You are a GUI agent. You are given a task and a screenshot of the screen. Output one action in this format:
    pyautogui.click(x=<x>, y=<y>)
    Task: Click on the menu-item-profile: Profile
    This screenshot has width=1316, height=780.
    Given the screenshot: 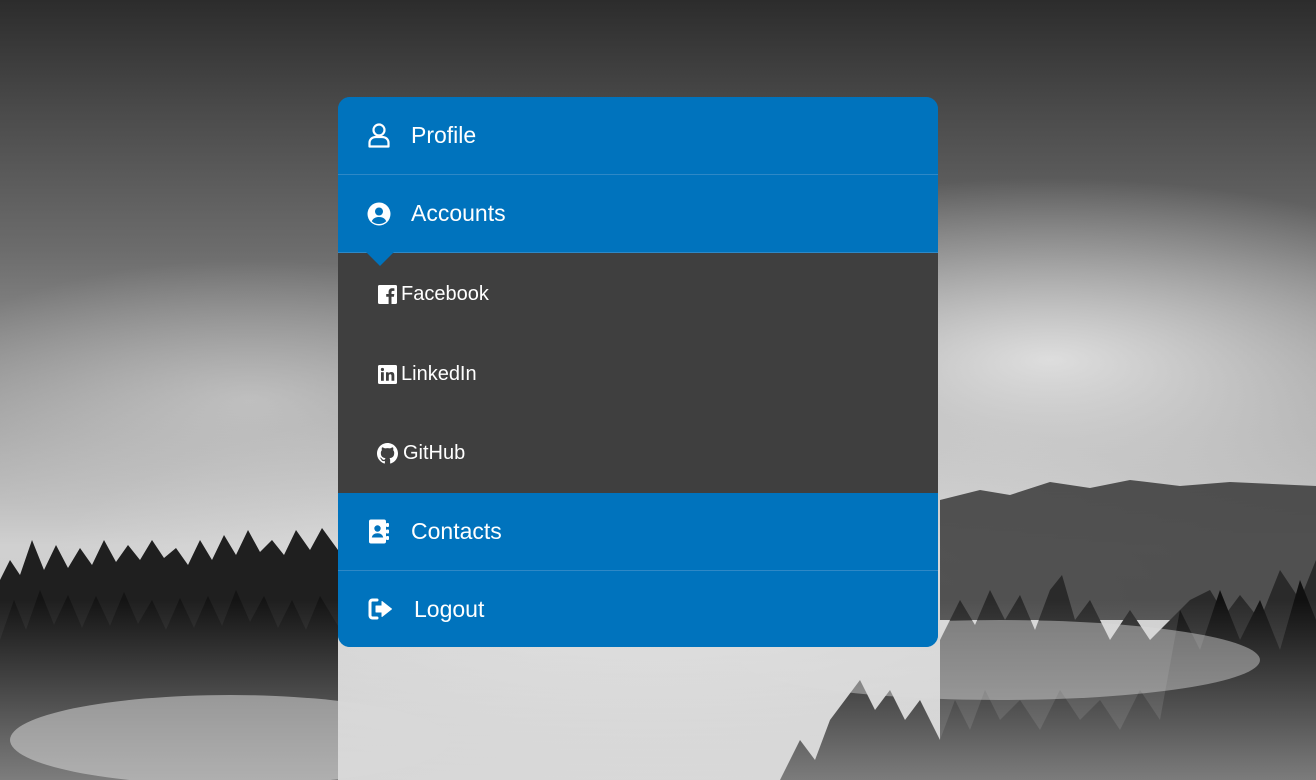 What is the action you would take?
    pyautogui.click(x=638, y=136)
    